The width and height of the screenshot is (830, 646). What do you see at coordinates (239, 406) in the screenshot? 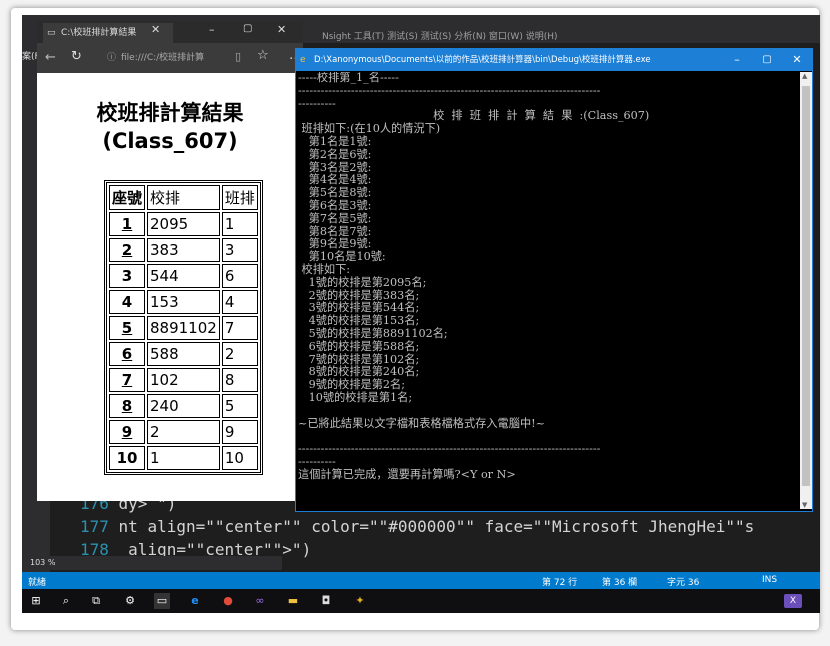
I see `class-rank-cell: 5` at bounding box center [239, 406].